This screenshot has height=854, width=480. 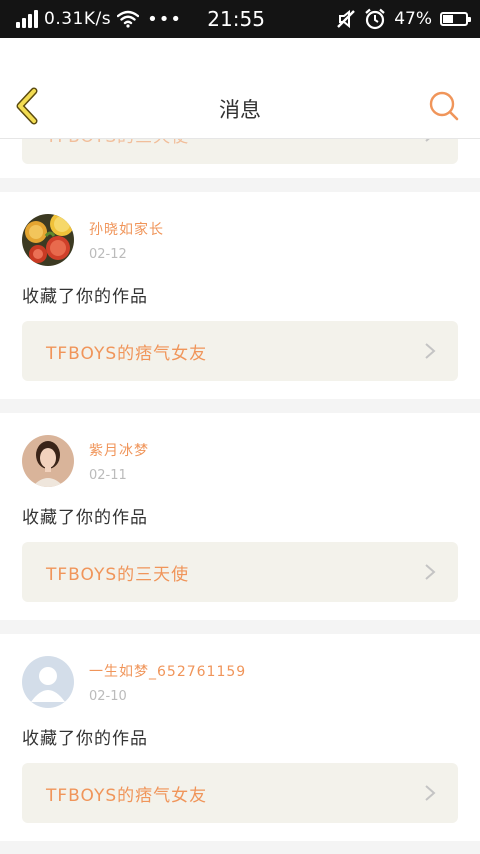 I want to click on user-meta: 孙晓如家长 02-12, so click(x=126, y=240).